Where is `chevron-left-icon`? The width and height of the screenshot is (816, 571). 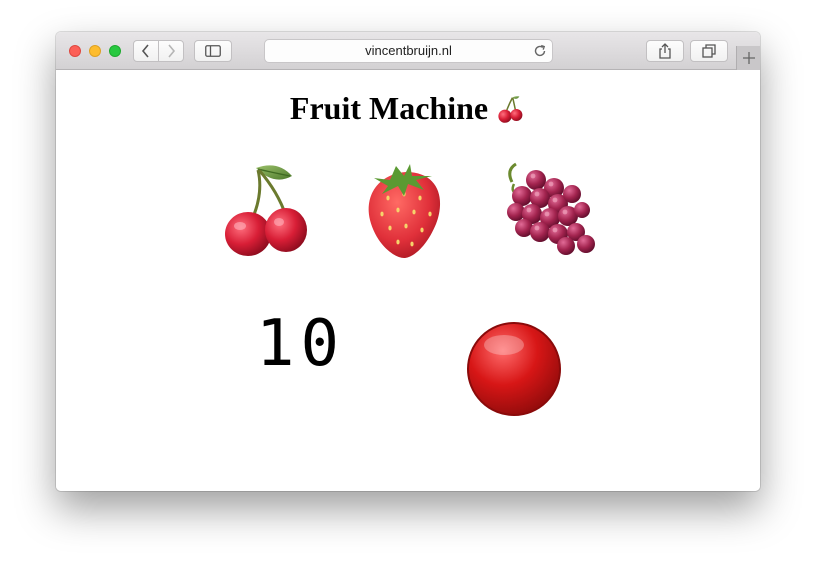 chevron-left-icon is located at coordinates (145, 51).